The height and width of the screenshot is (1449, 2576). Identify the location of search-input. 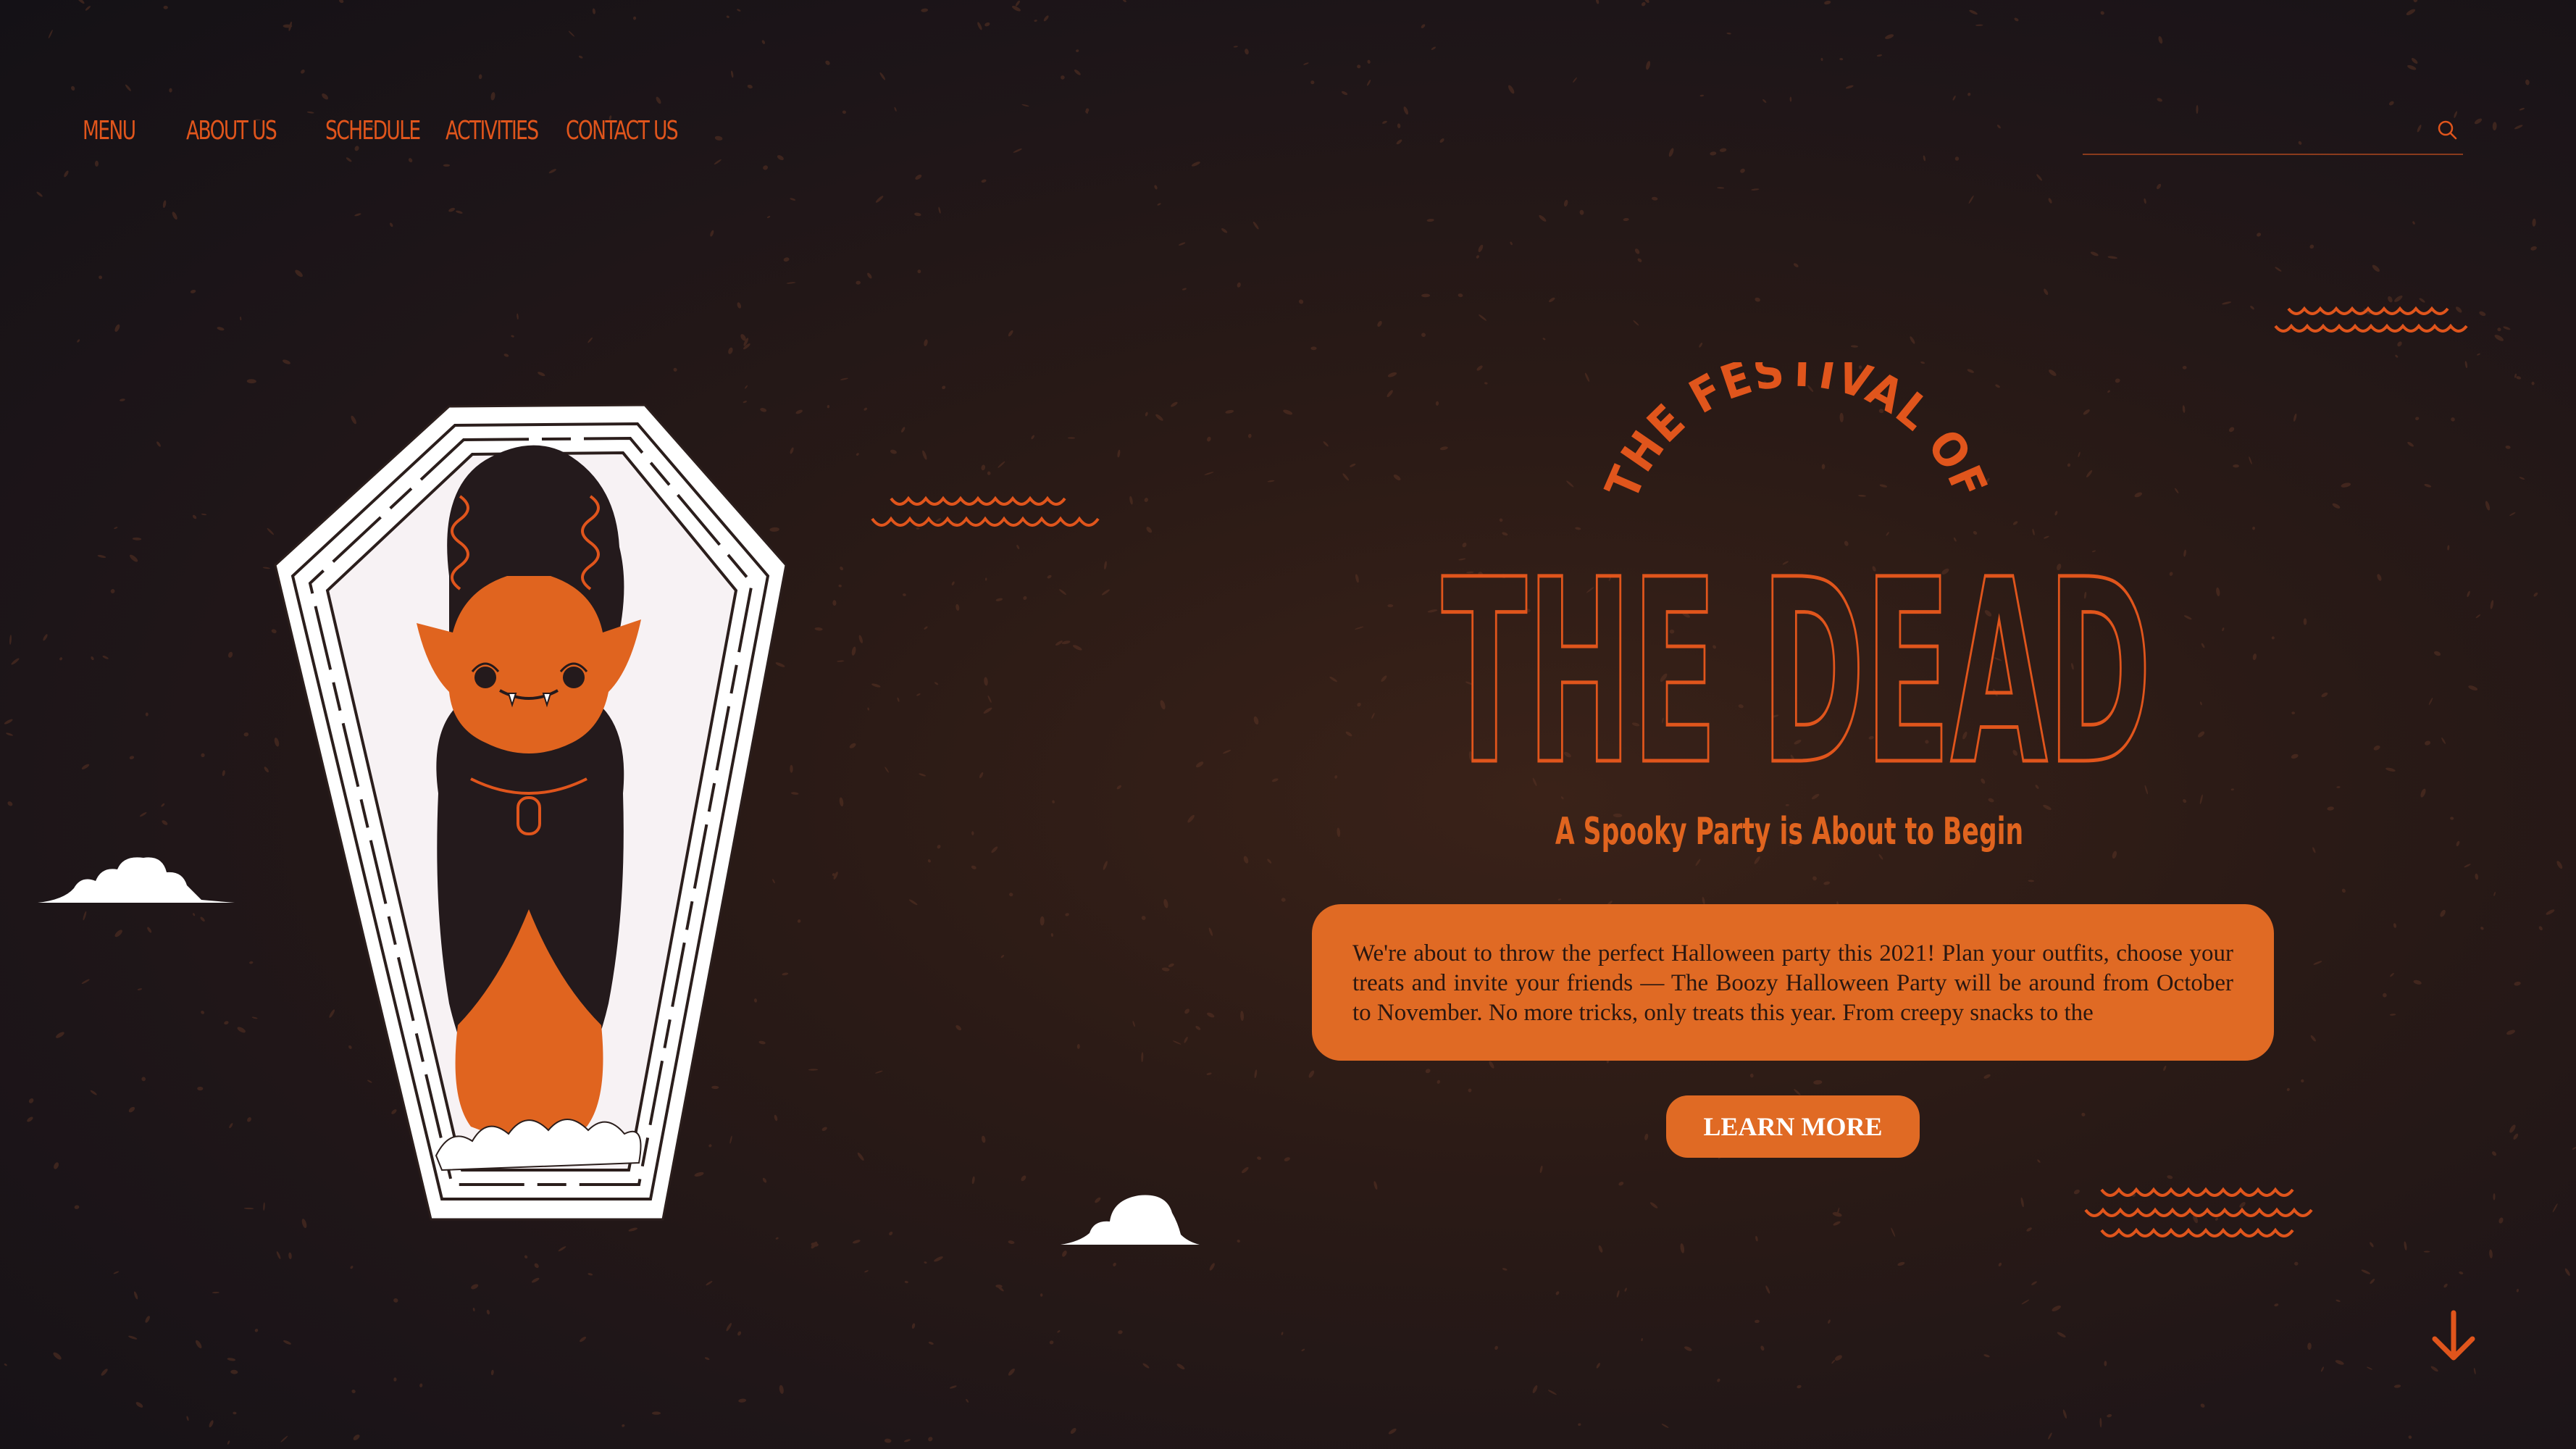
(2254, 130).